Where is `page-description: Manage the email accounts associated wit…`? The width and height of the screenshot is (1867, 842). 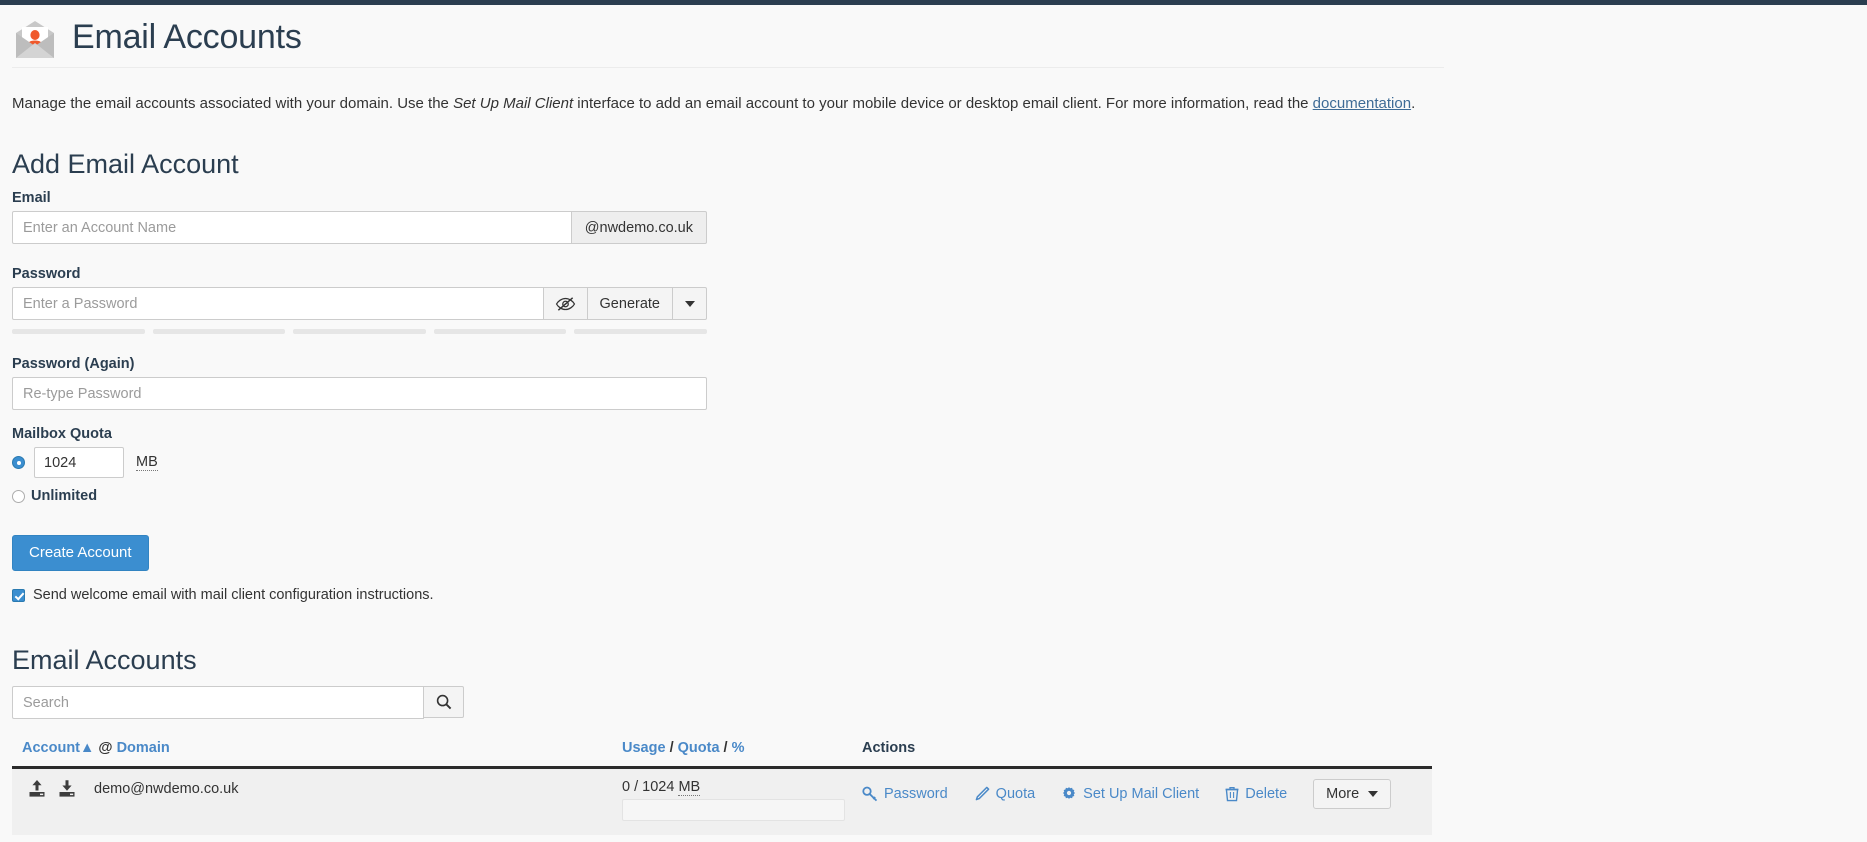
page-description: Manage the email accounts associated wit… is located at coordinates (933, 91).